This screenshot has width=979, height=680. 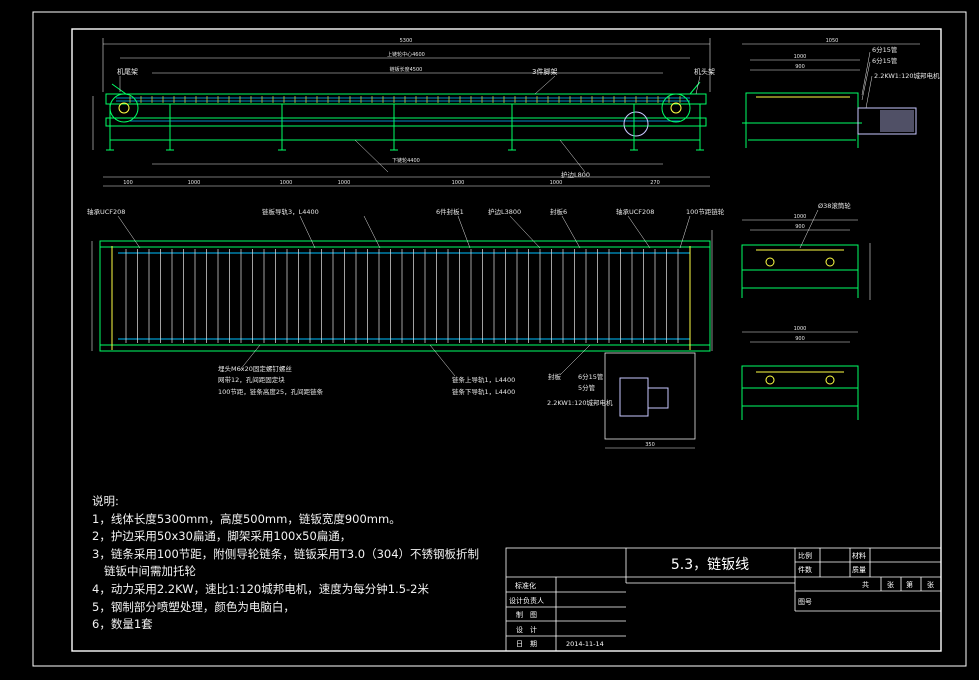 I want to click on notes-heading: 说明:, so click(x=105, y=501).